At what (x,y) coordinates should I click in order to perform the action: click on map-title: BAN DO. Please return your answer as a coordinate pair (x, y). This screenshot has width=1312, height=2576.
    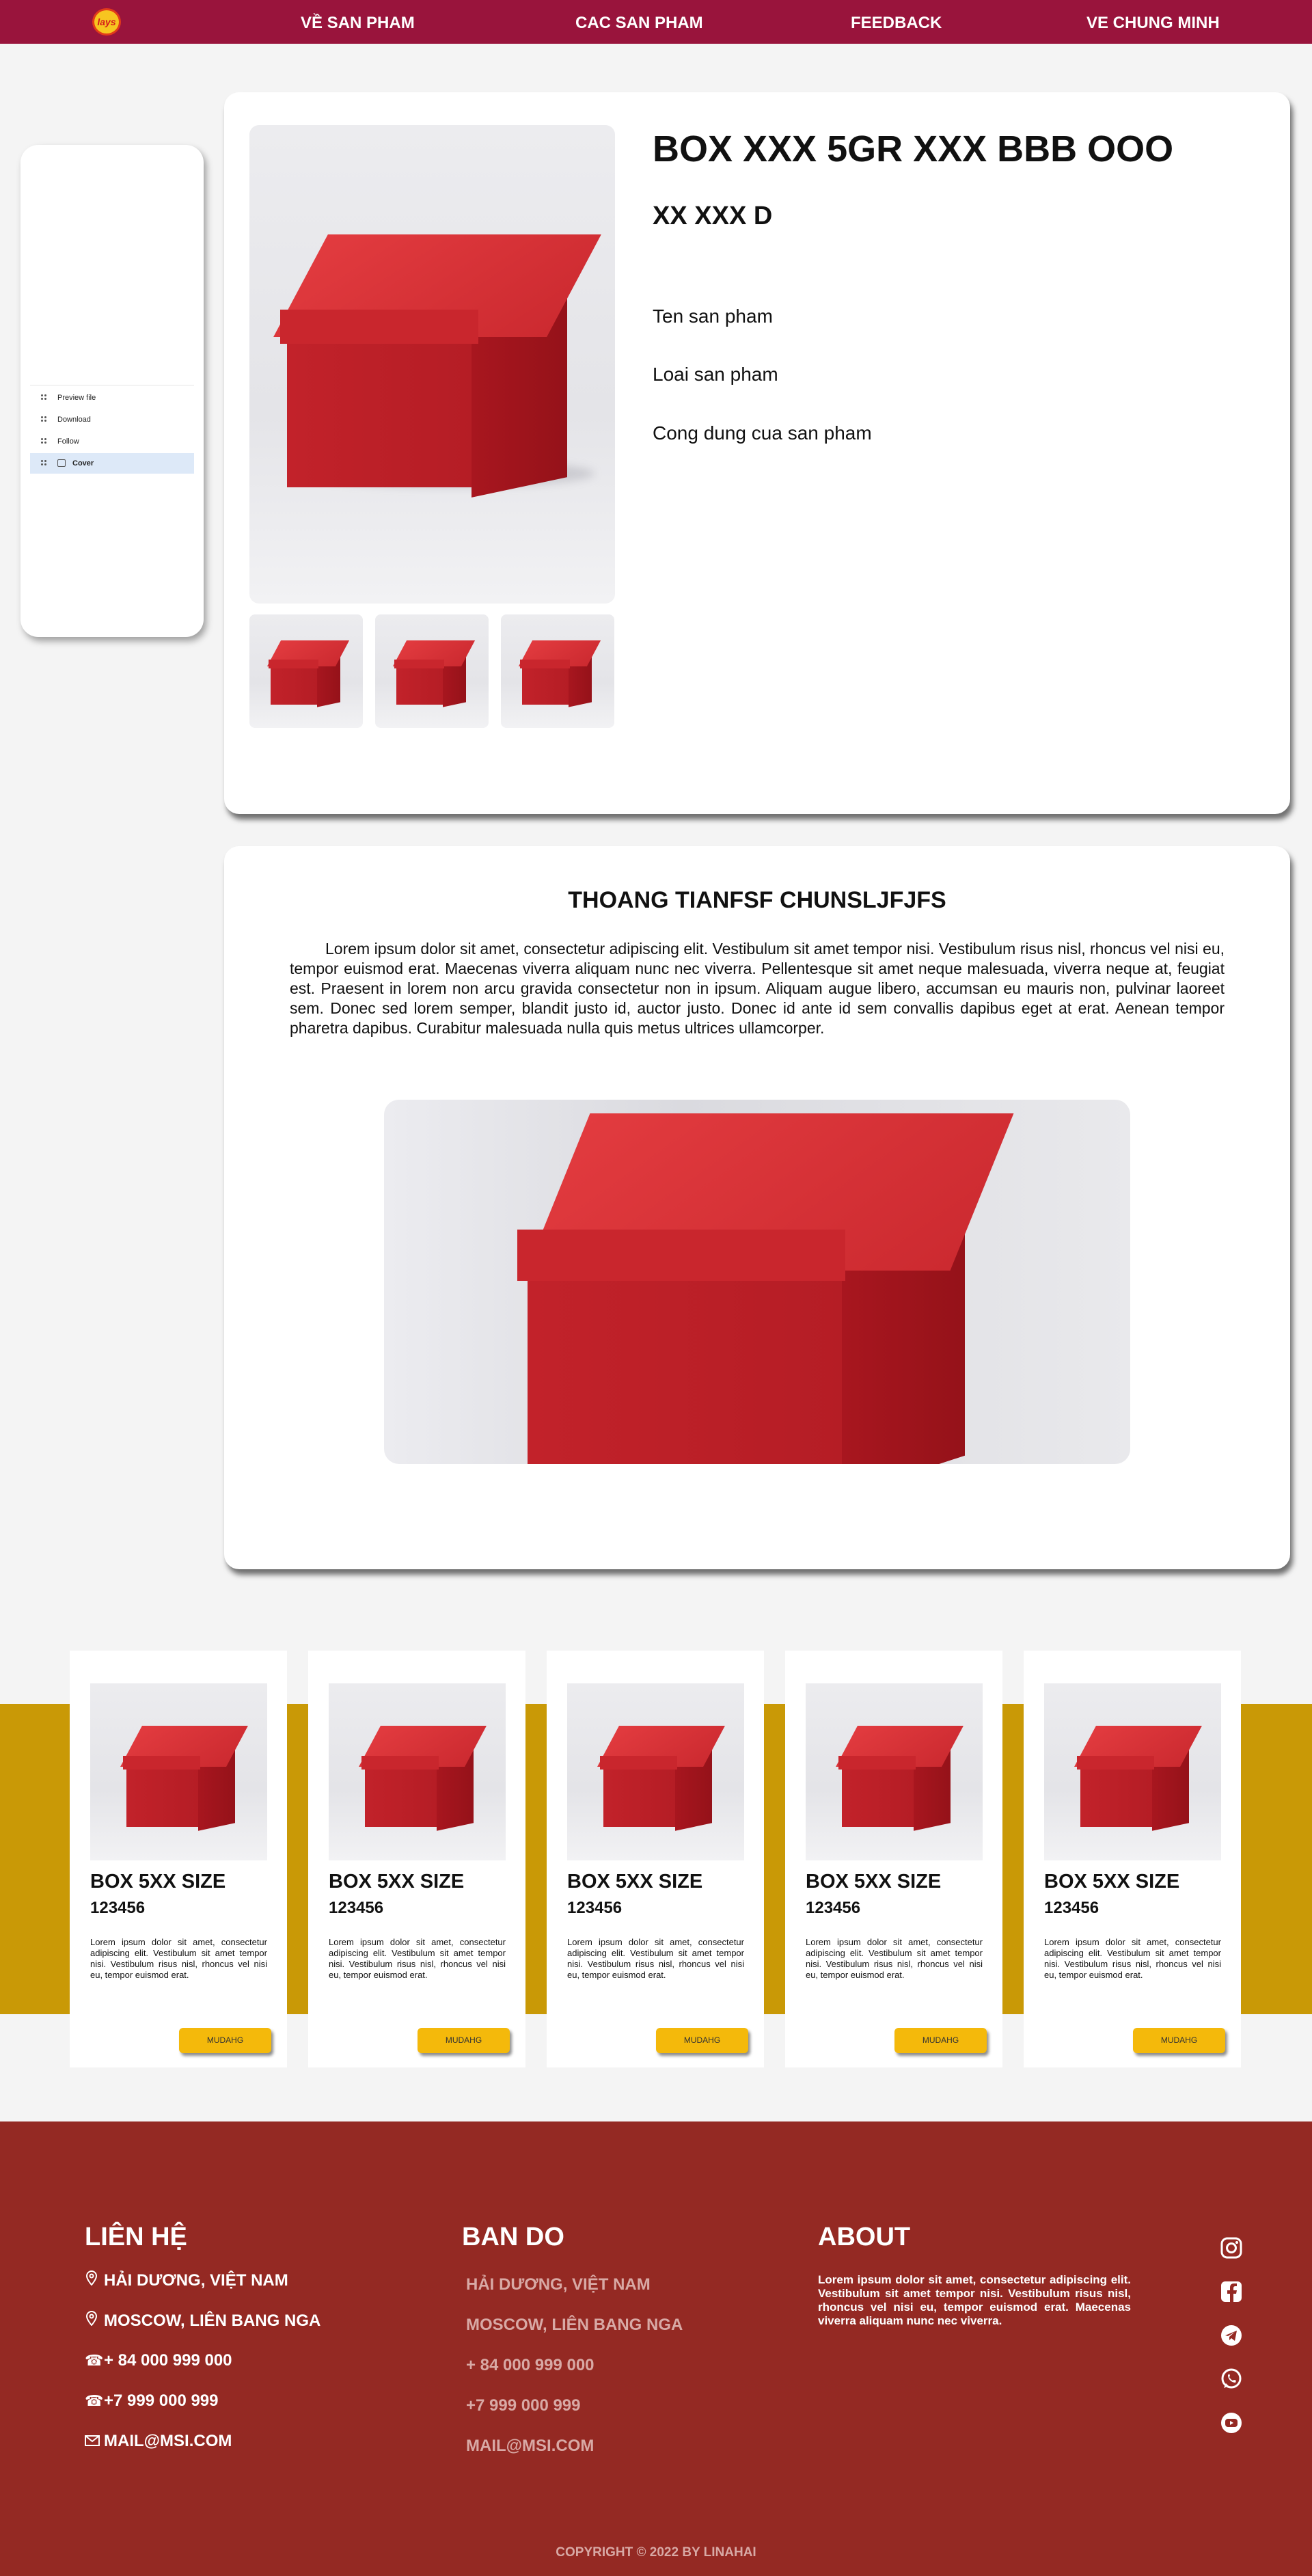
    Looking at the image, I should click on (513, 2237).